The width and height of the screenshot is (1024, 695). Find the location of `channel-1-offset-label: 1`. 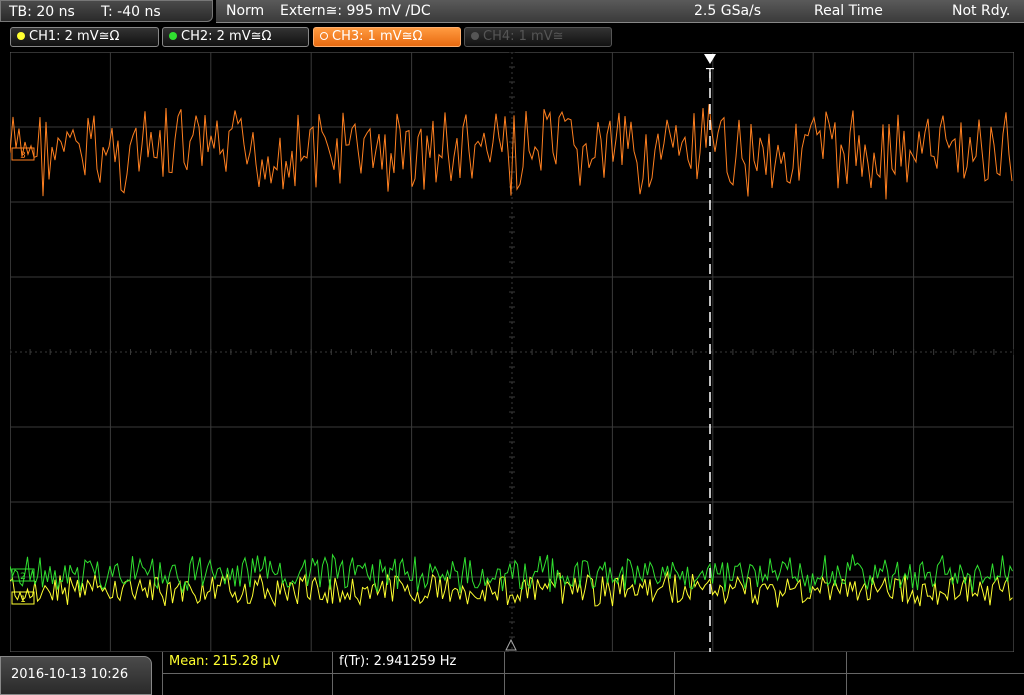

channel-1-offset-label: 1 is located at coordinates (23, 600).